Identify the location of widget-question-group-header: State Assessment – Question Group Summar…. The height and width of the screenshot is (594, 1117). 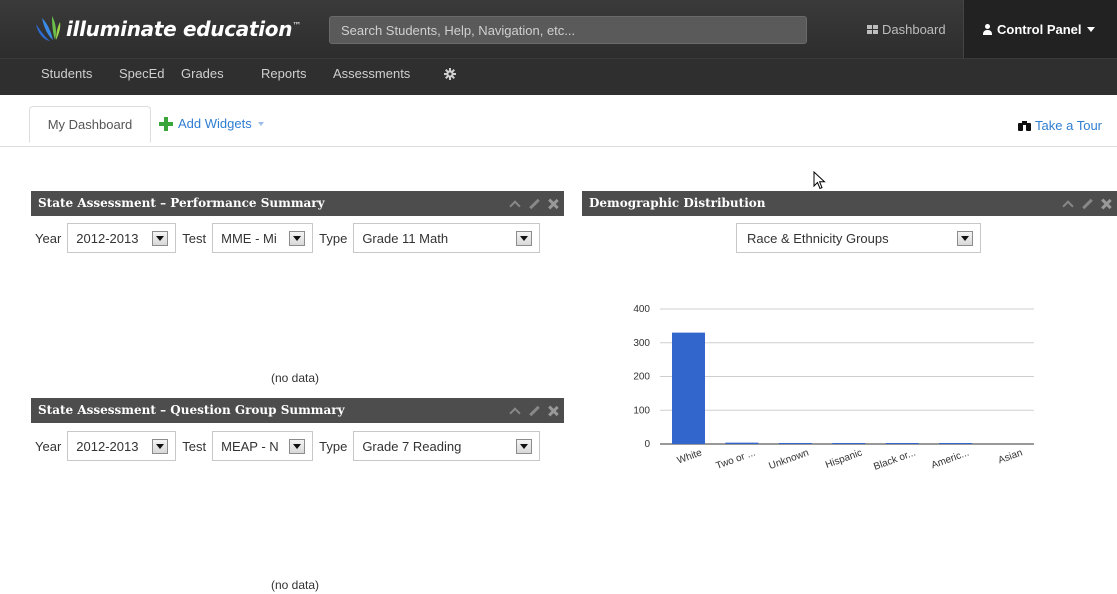
(297, 410).